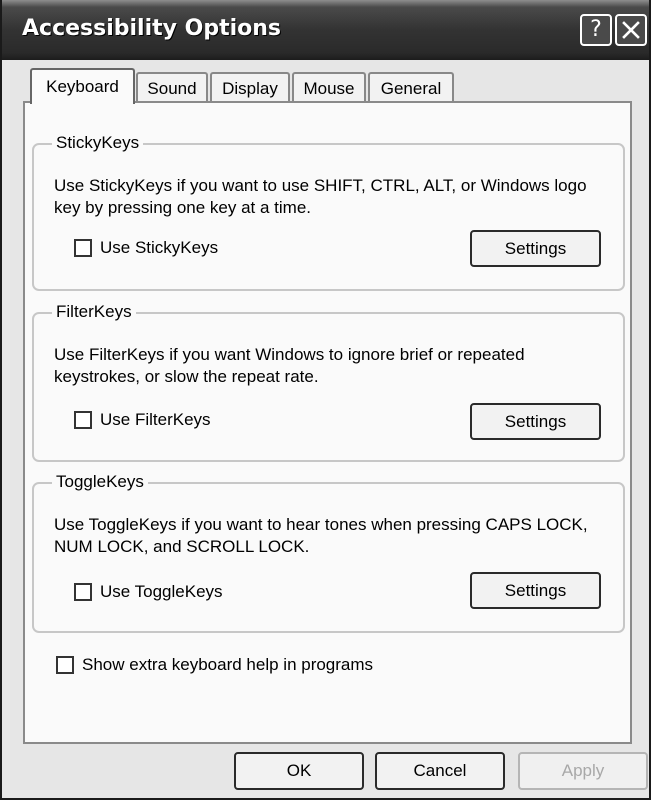  What do you see at coordinates (535, 248) in the screenshot?
I see `stickykeys-settings-button: Settings` at bounding box center [535, 248].